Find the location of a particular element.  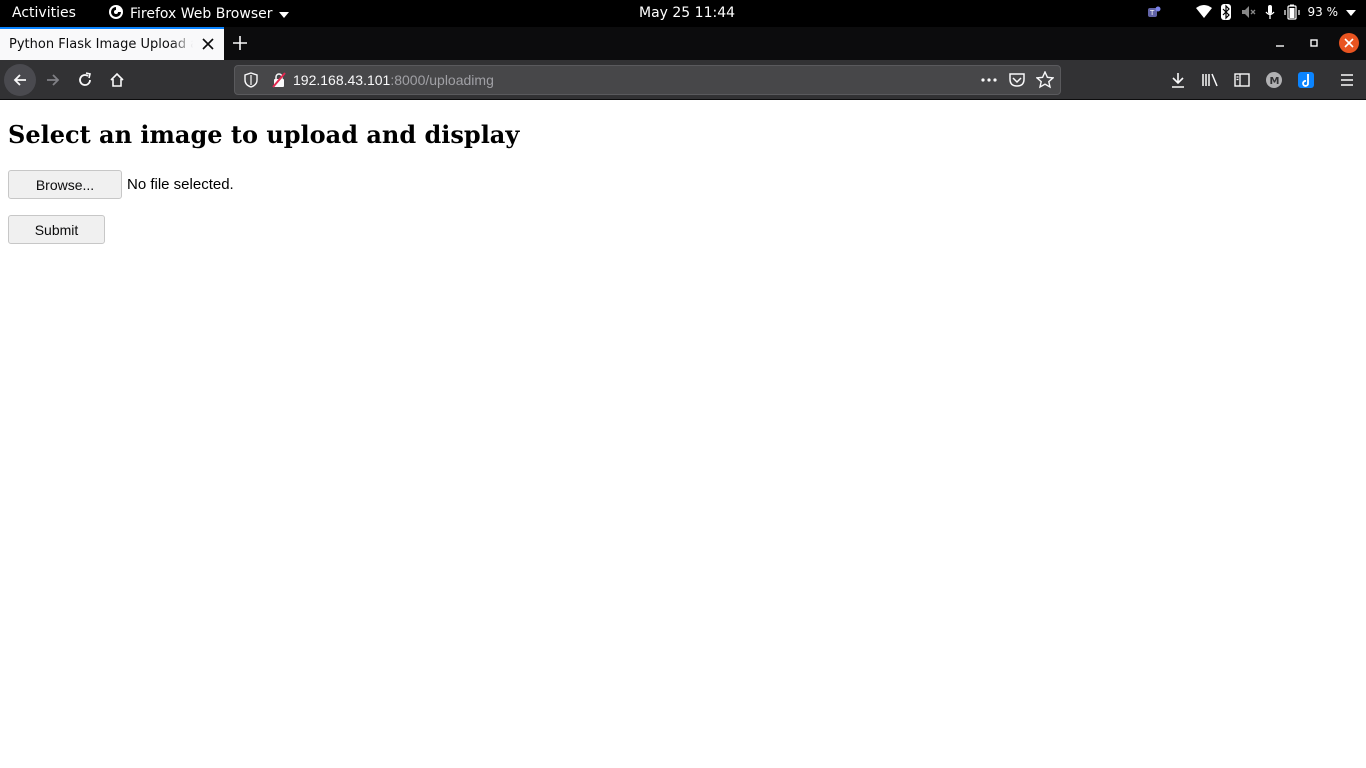

account-icon: M is located at coordinates (1274, 80).